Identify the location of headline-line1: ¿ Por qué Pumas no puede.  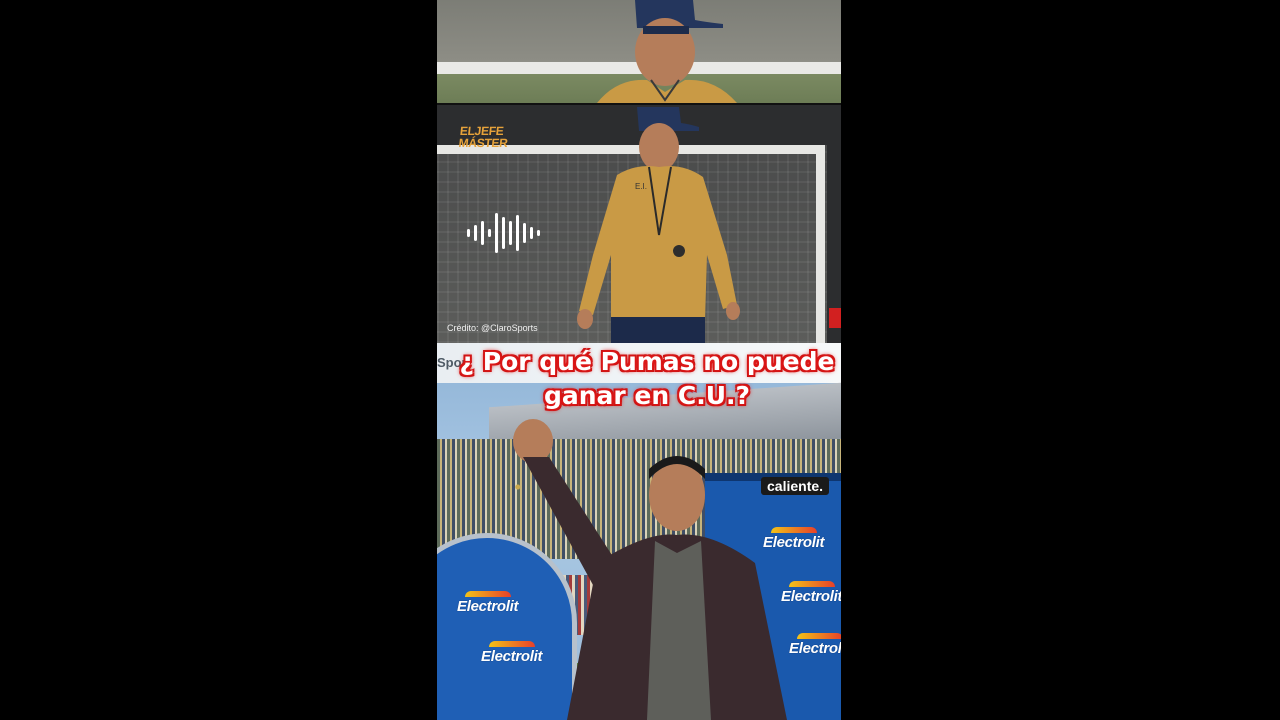
(647, 361).